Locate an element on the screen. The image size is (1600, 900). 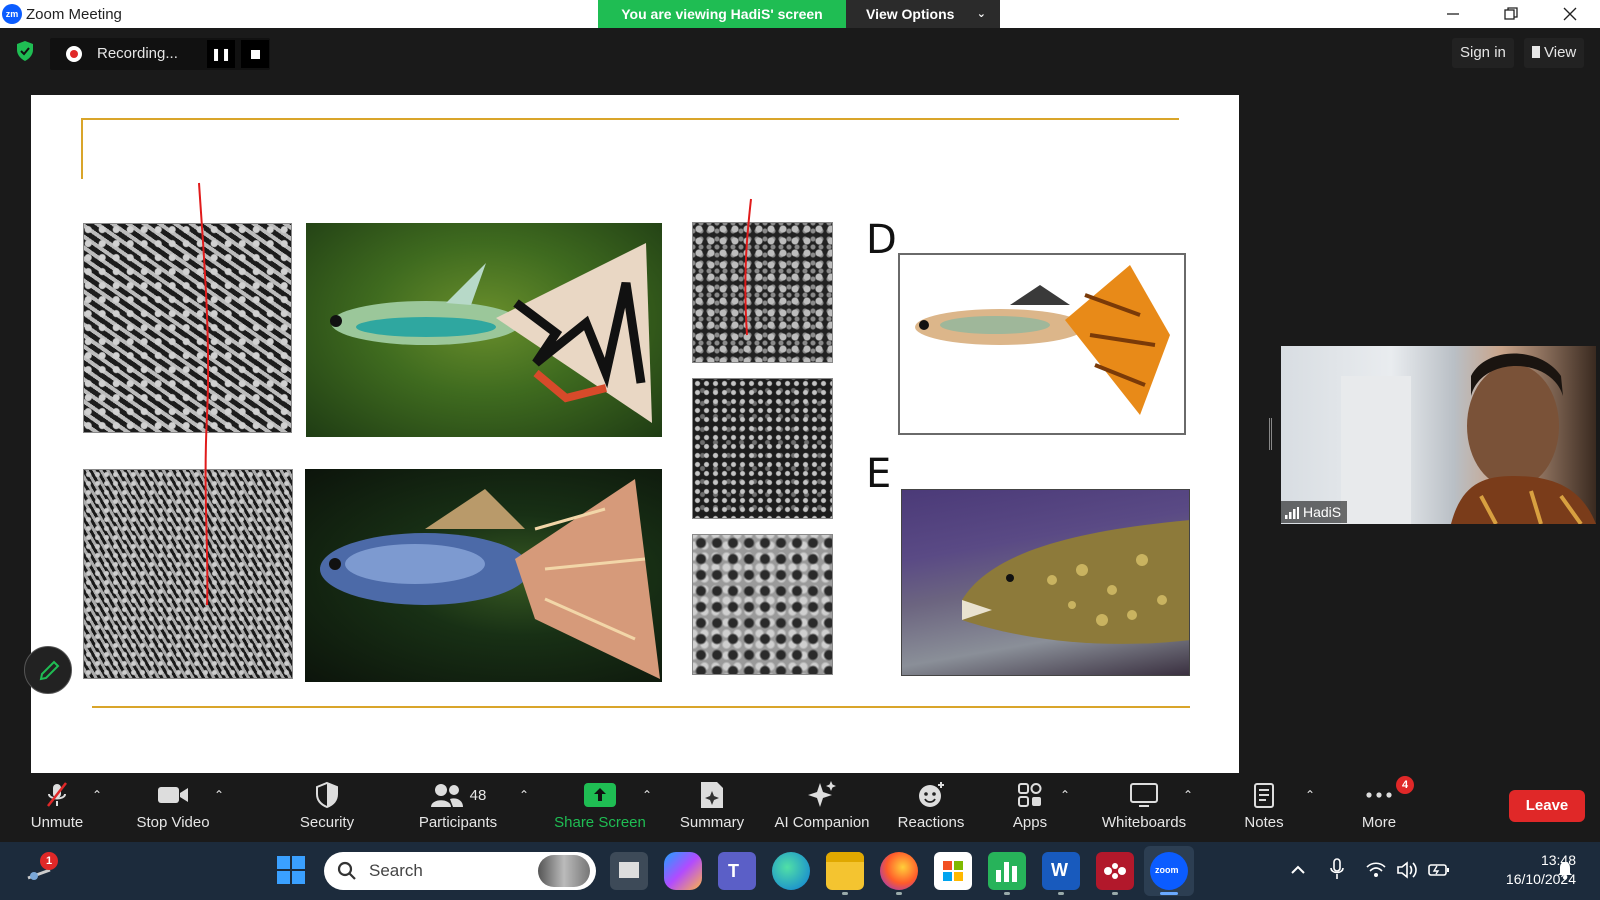
recording-dot-icon is located at coordinates (74, 54).